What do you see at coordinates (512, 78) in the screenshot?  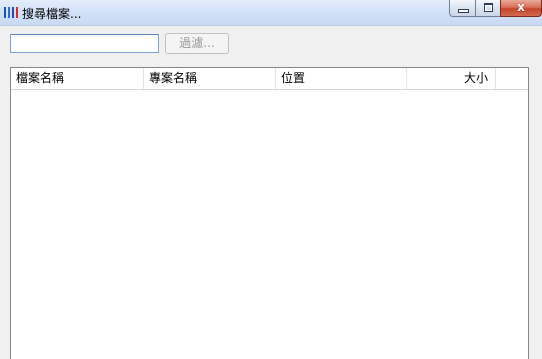 I see `column-header-filler` at bounding box center [512, 78].